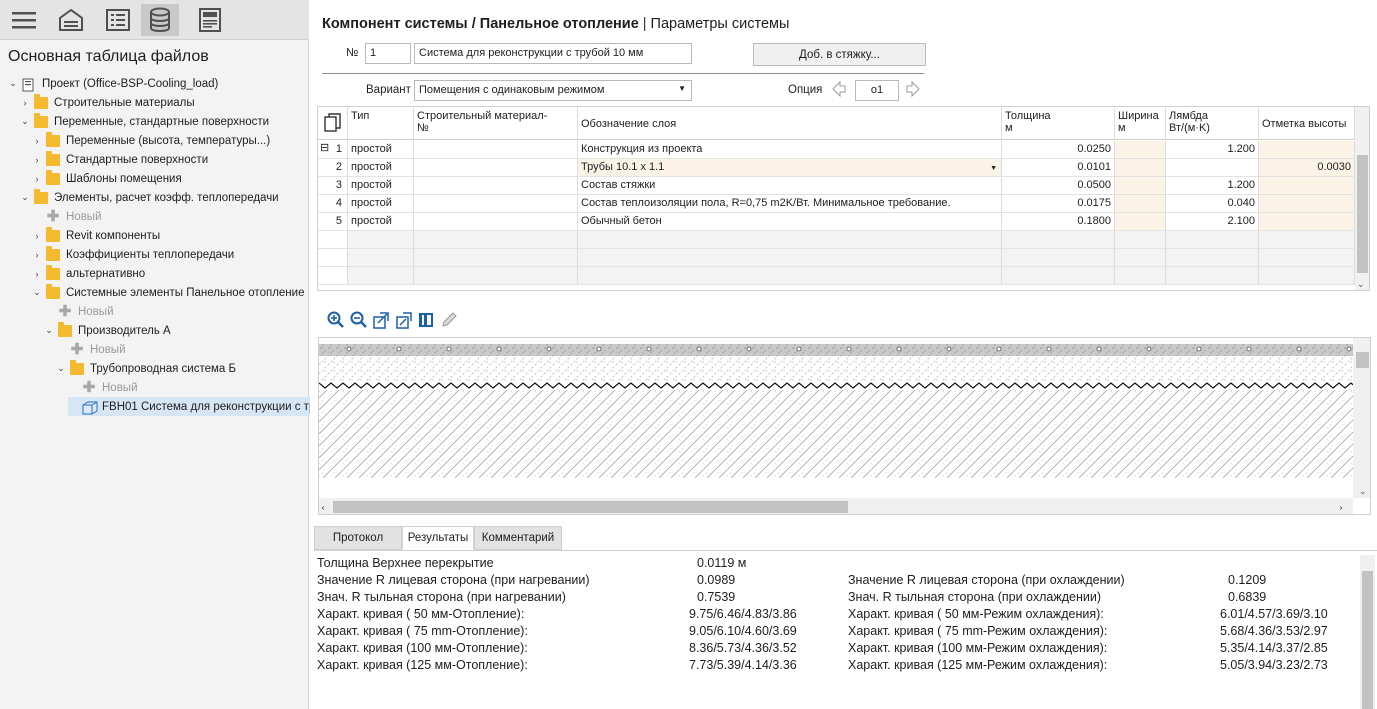  What do you see at coordinates (333, 168) in the screenshot?
I see `row-number: 2` at bounding box center [333, 168].